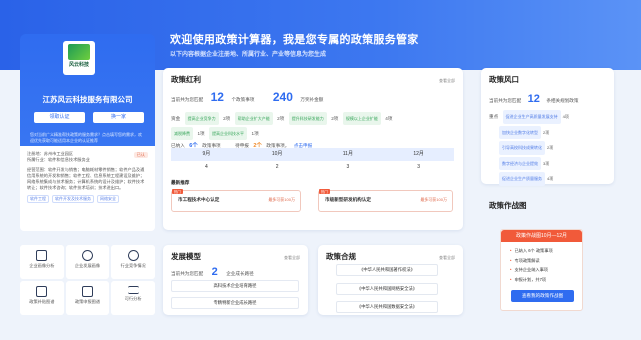 The width and height of the screenshot is (641, 340). Describe the element at coordinates (42, 291) in the screenshot. I see `book-icon` at that location.